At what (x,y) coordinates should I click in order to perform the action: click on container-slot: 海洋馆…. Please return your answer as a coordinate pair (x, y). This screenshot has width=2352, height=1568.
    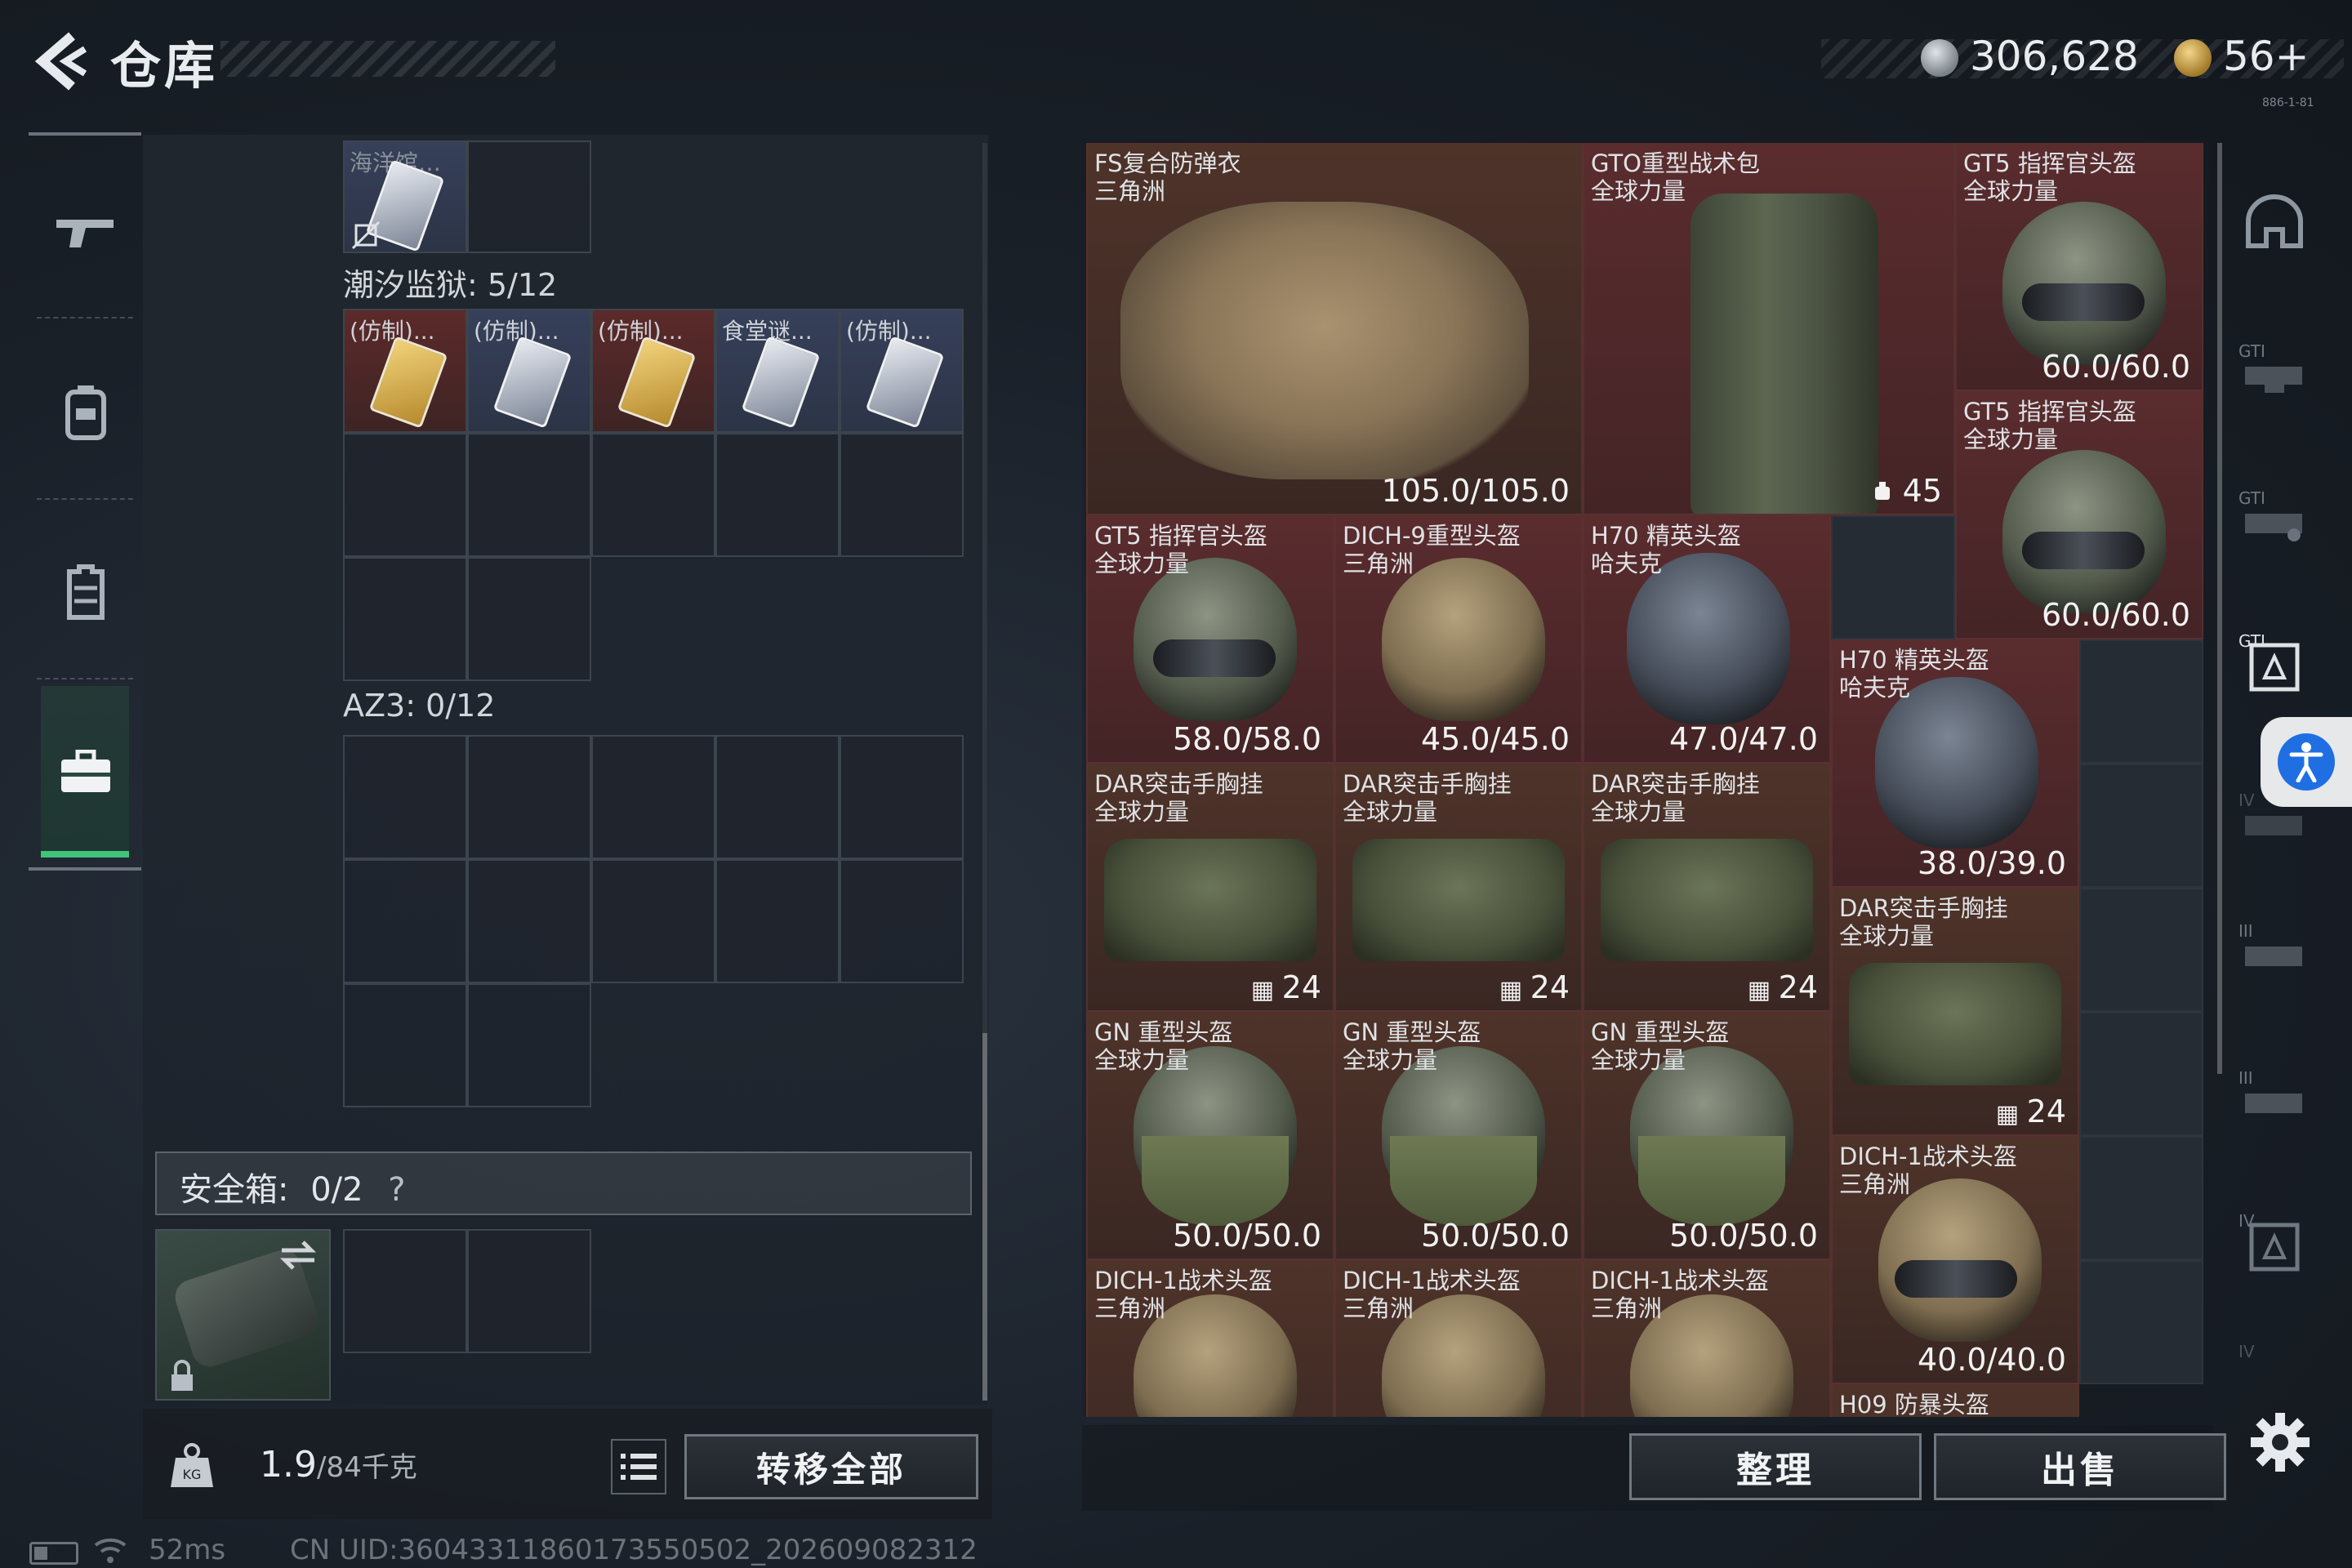
    Looking at the image, I should click on (405, 196).